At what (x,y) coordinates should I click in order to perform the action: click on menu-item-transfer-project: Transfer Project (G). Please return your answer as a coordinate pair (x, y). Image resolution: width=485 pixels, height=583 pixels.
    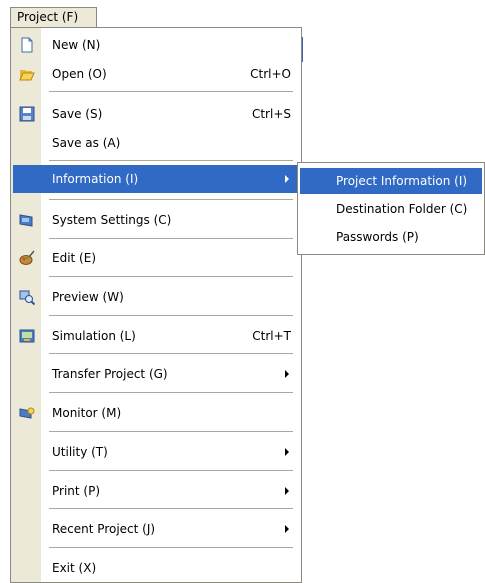
    Looking at the image, I should click on (156, 374).